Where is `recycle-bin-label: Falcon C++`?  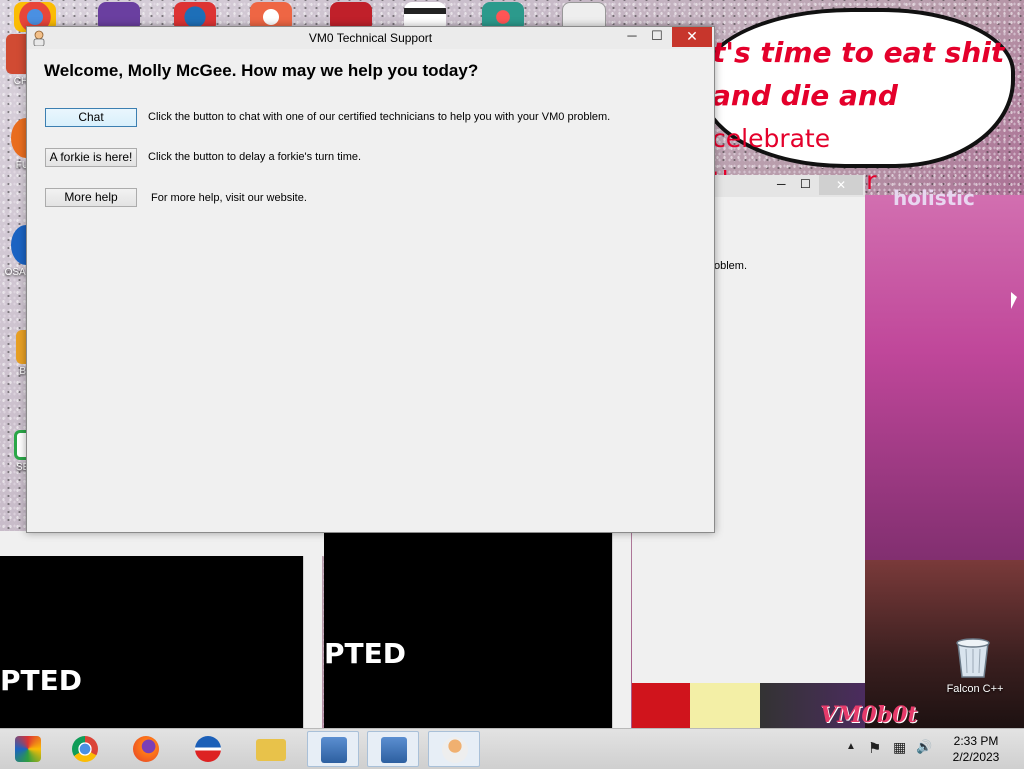 recycle-bin-label: Falcon C++ is located at coordinates (975, 689).